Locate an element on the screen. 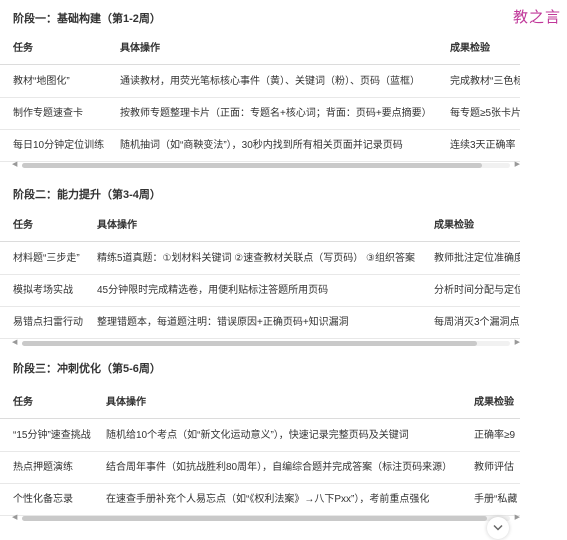 Image resolution: width=567 pixels, height=540 pixels. operation-cell: 整理错题本，每道题注明：错误原因+正确页码+知识漏洞 is located at coordinates (223, 322).